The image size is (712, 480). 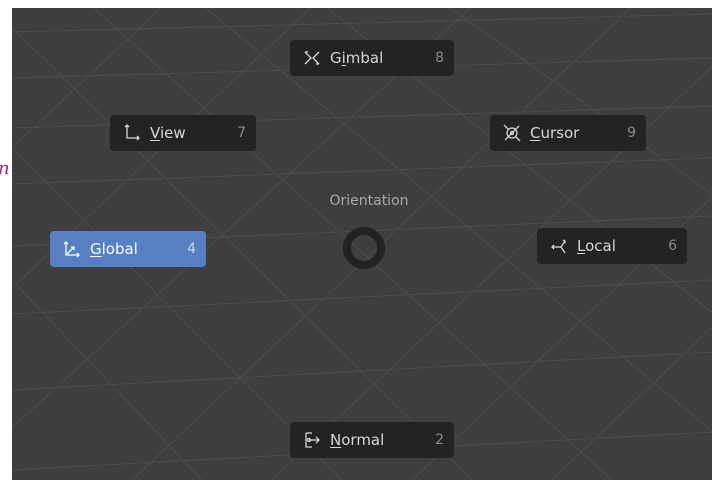 What do you see at coordinates (357, 58) in the screenshot?
I see `gimbal-label: Gimbal` at bounding box center [357, 58].